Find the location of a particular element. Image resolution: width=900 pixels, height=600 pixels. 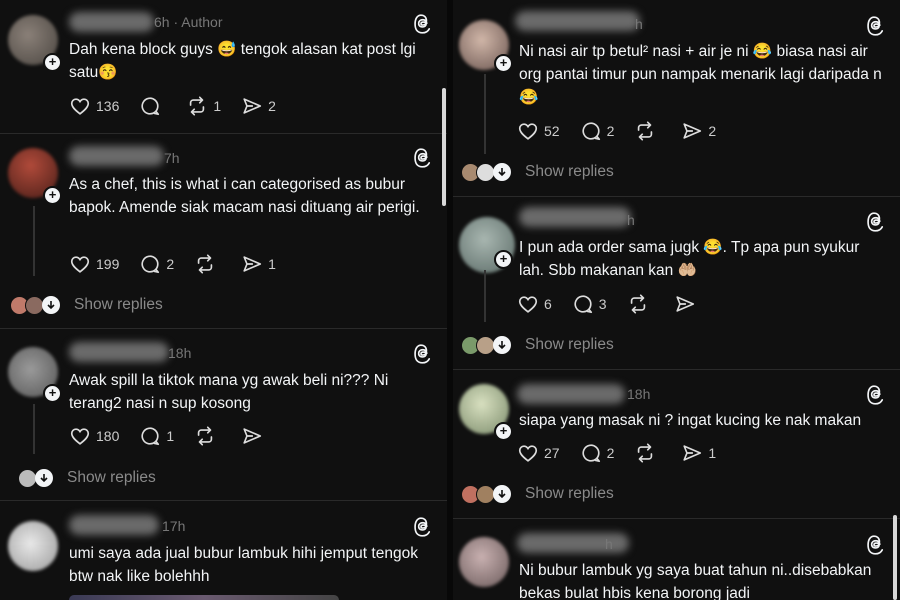

reply-button is located at coordinates (152, 106).